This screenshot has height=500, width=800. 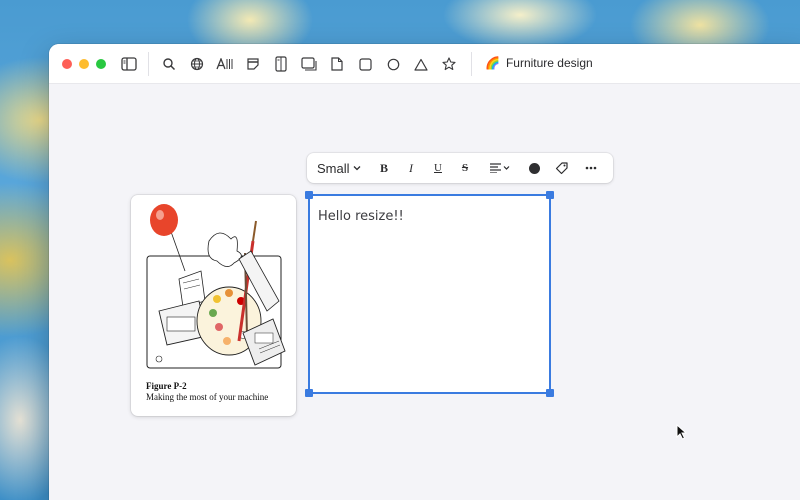 I want to click on star-icon, so click(x=449, y=64).